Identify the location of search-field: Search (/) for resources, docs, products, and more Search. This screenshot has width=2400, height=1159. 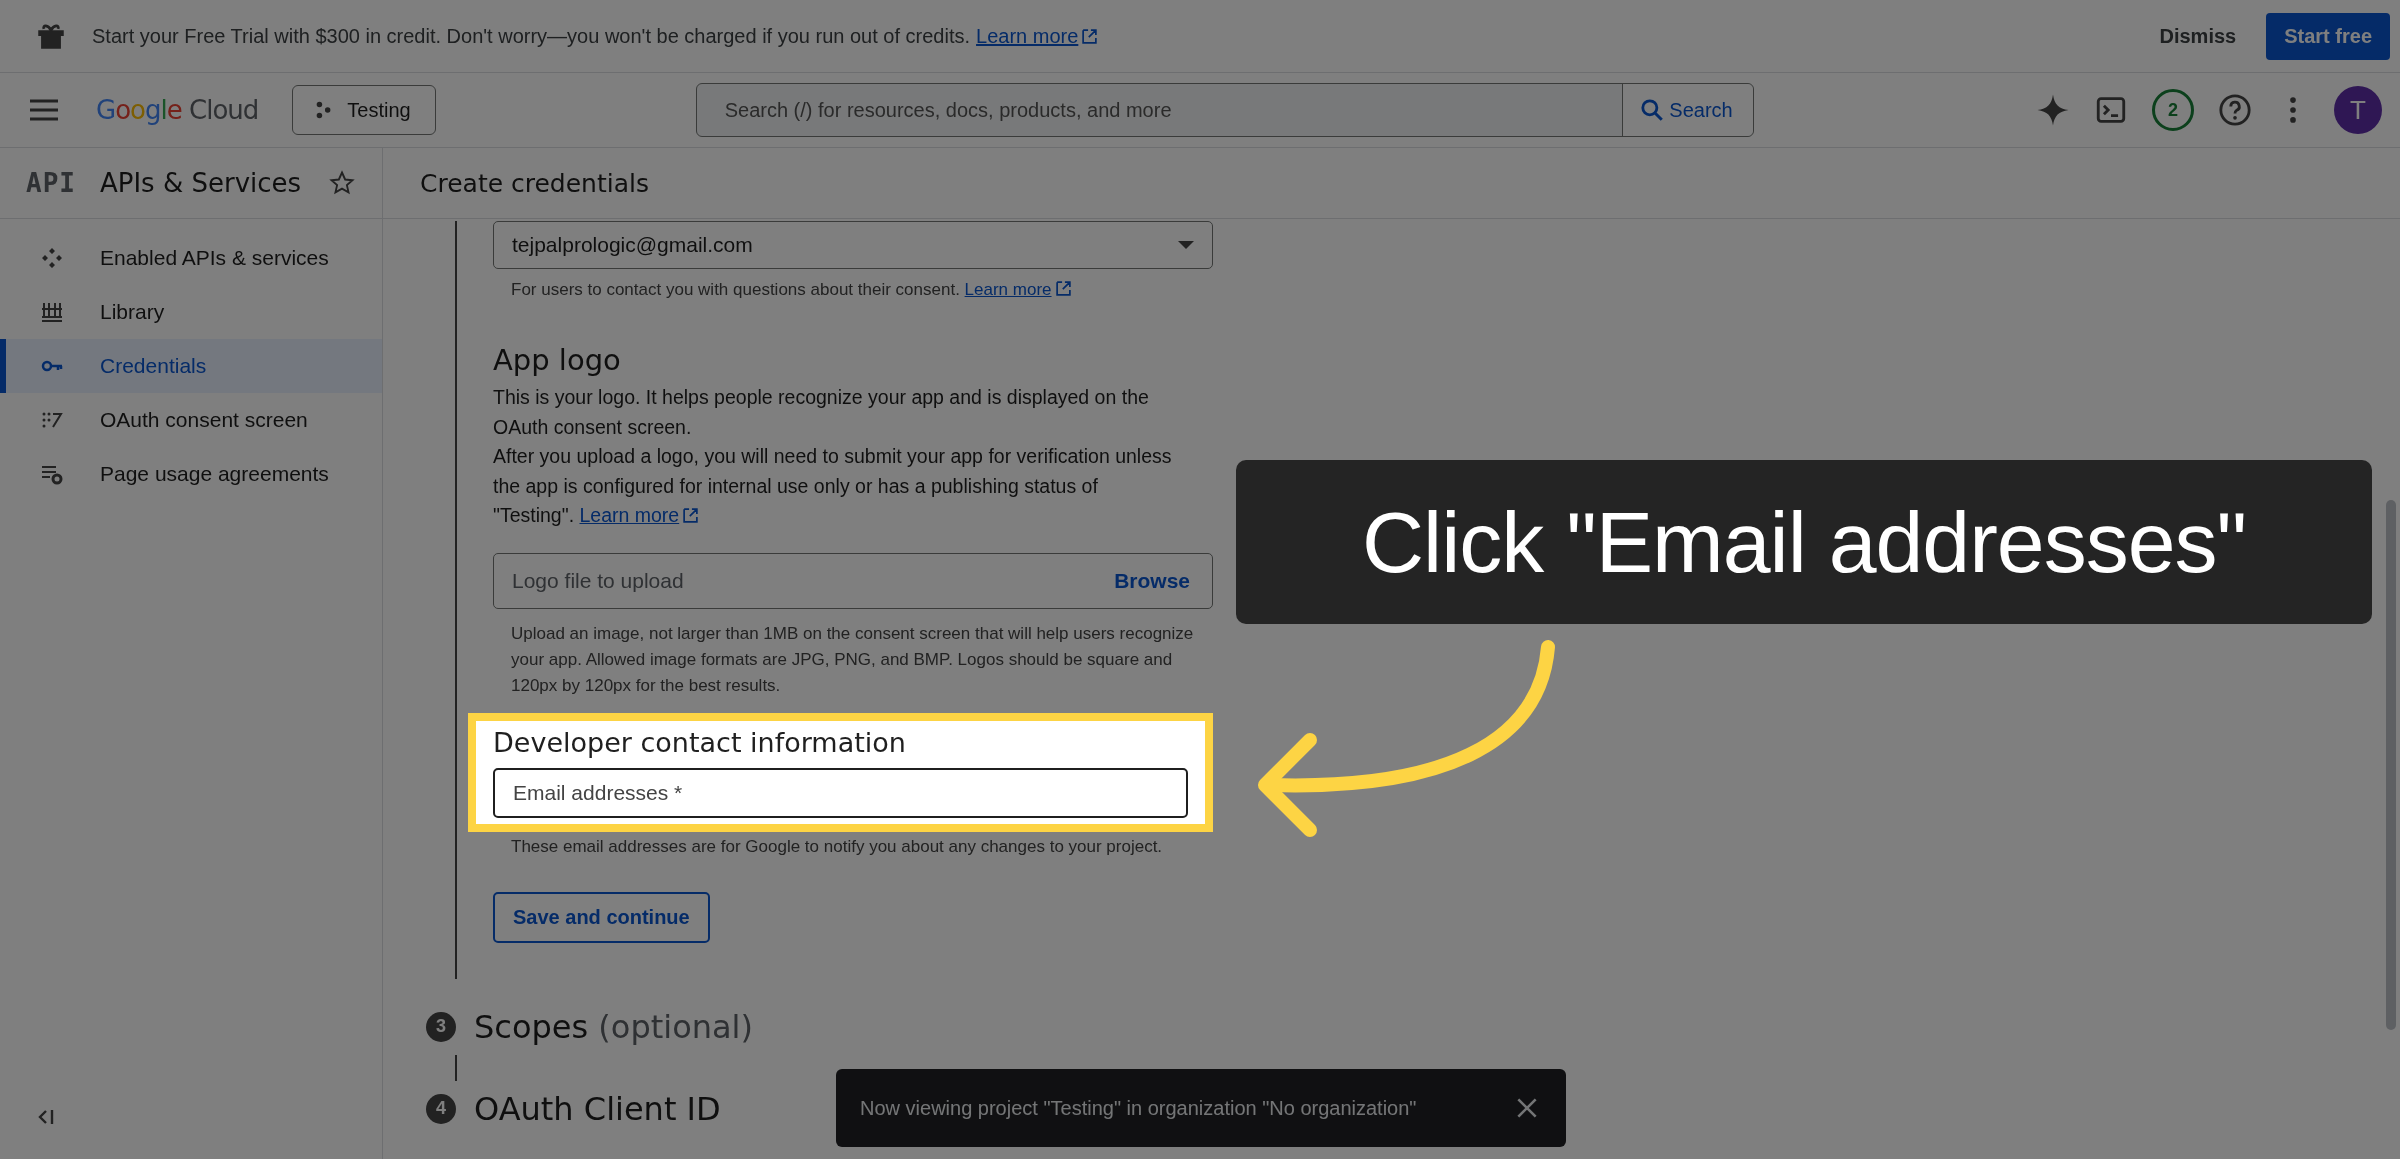
(1224, 110).